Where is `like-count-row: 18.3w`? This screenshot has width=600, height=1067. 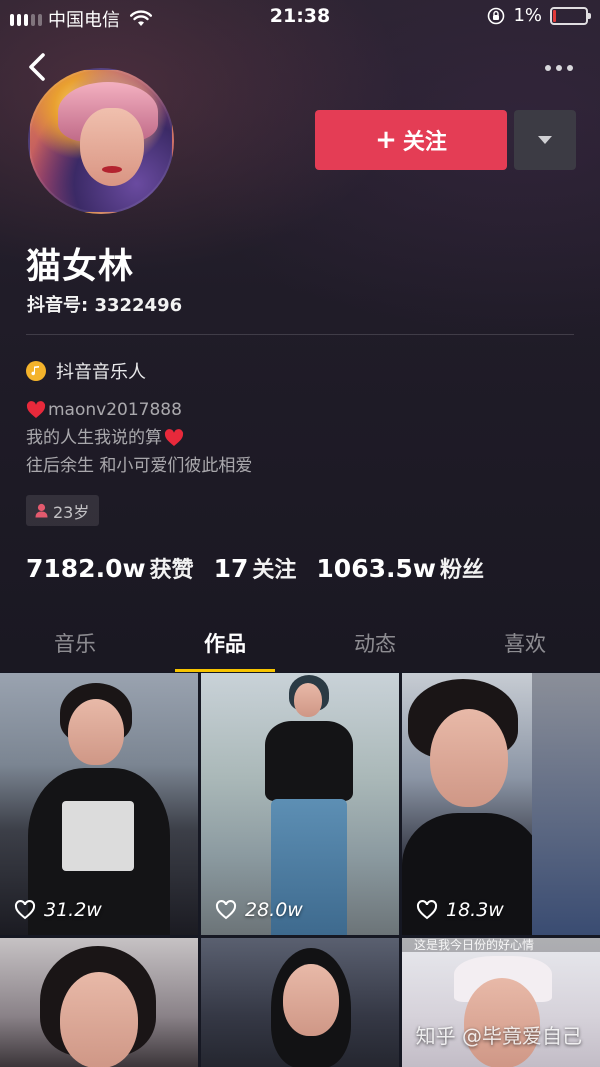
like-count-row: 18.3w is located at coordinates (460, 910).